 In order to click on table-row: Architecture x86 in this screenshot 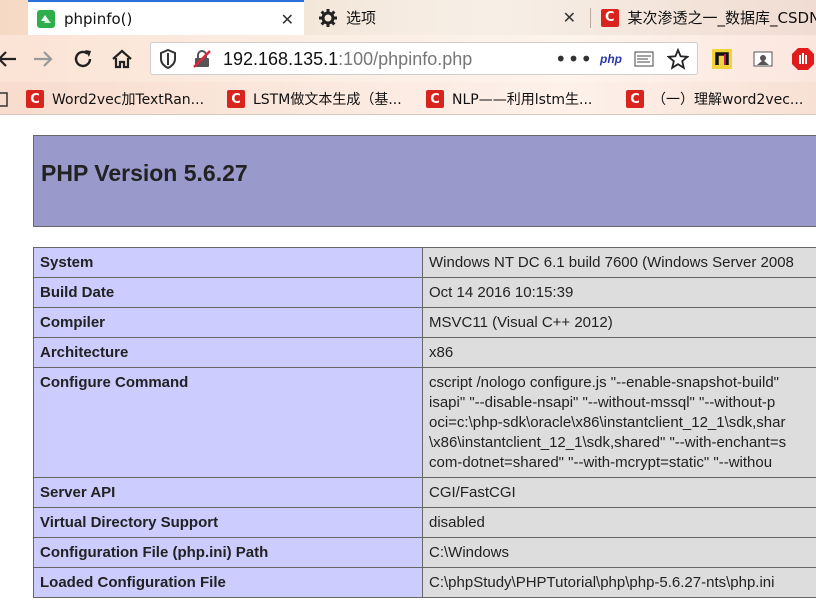, I will do `click(424, 352)`.